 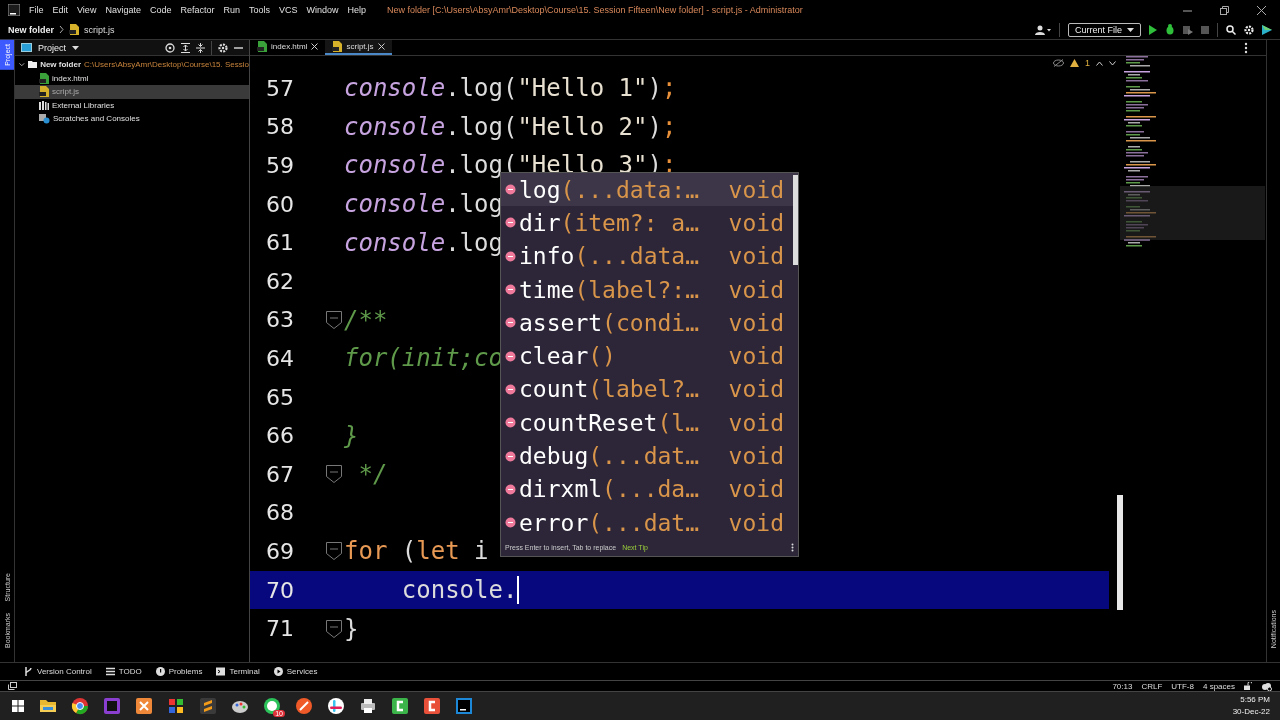 What do you see at coordinates (197, 10) in the screenshot?
I see `menu-item: Refactor` at bounding box center [197, 10].